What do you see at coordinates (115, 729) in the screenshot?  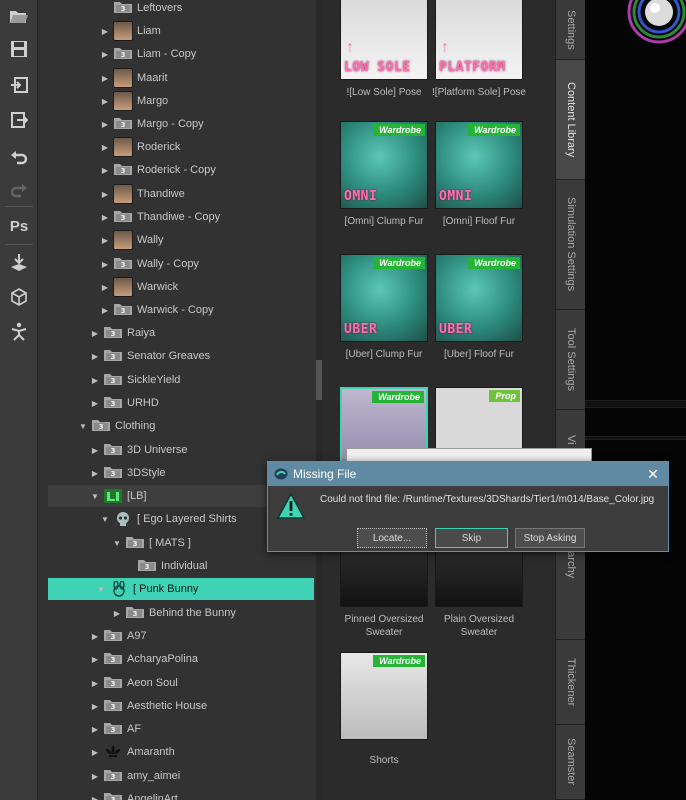 I see `tree-row: ▶ 3 AF` at bounding box center [115, 729].